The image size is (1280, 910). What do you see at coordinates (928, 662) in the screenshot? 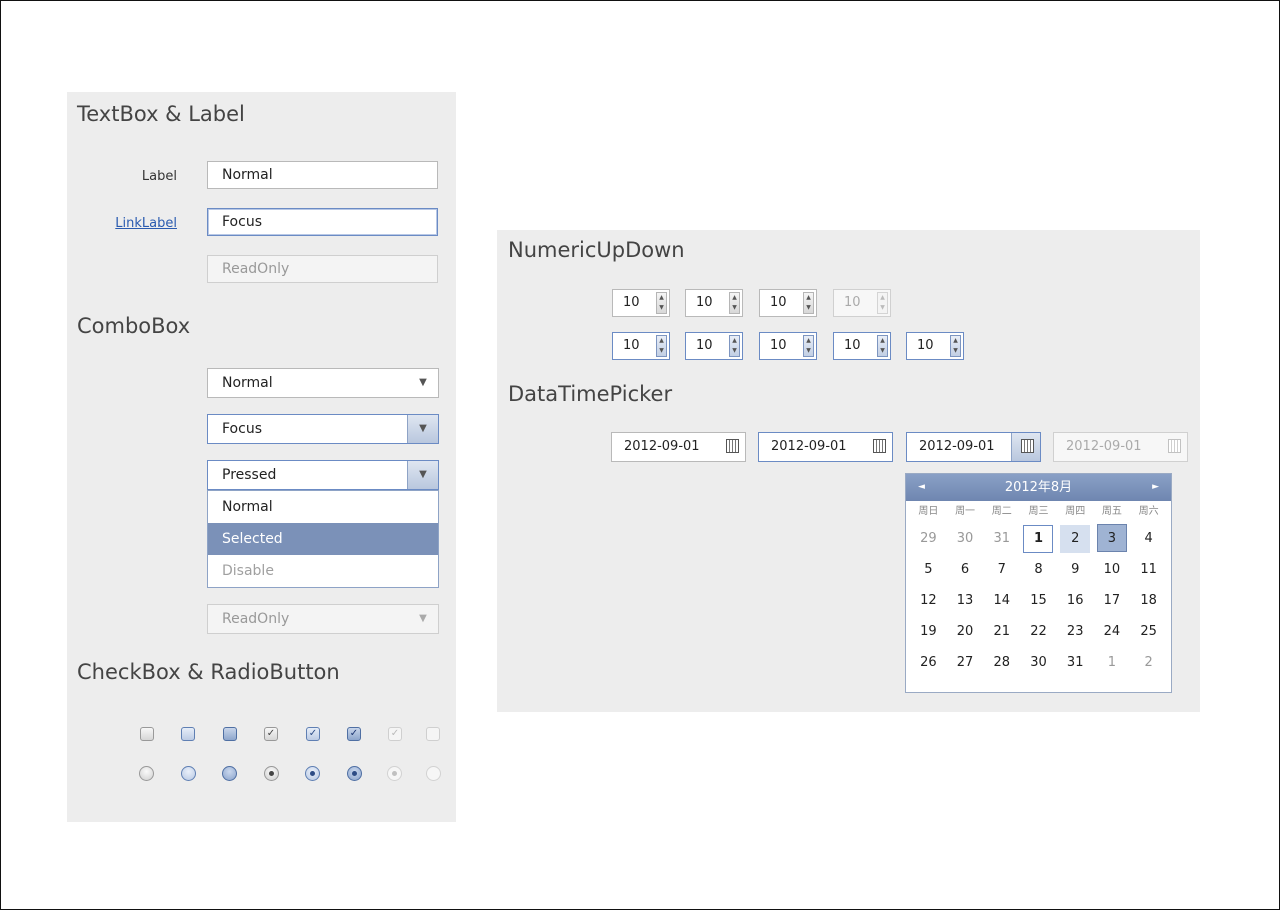
I see `calendar-day: 26` at bounding box center [928, 662].